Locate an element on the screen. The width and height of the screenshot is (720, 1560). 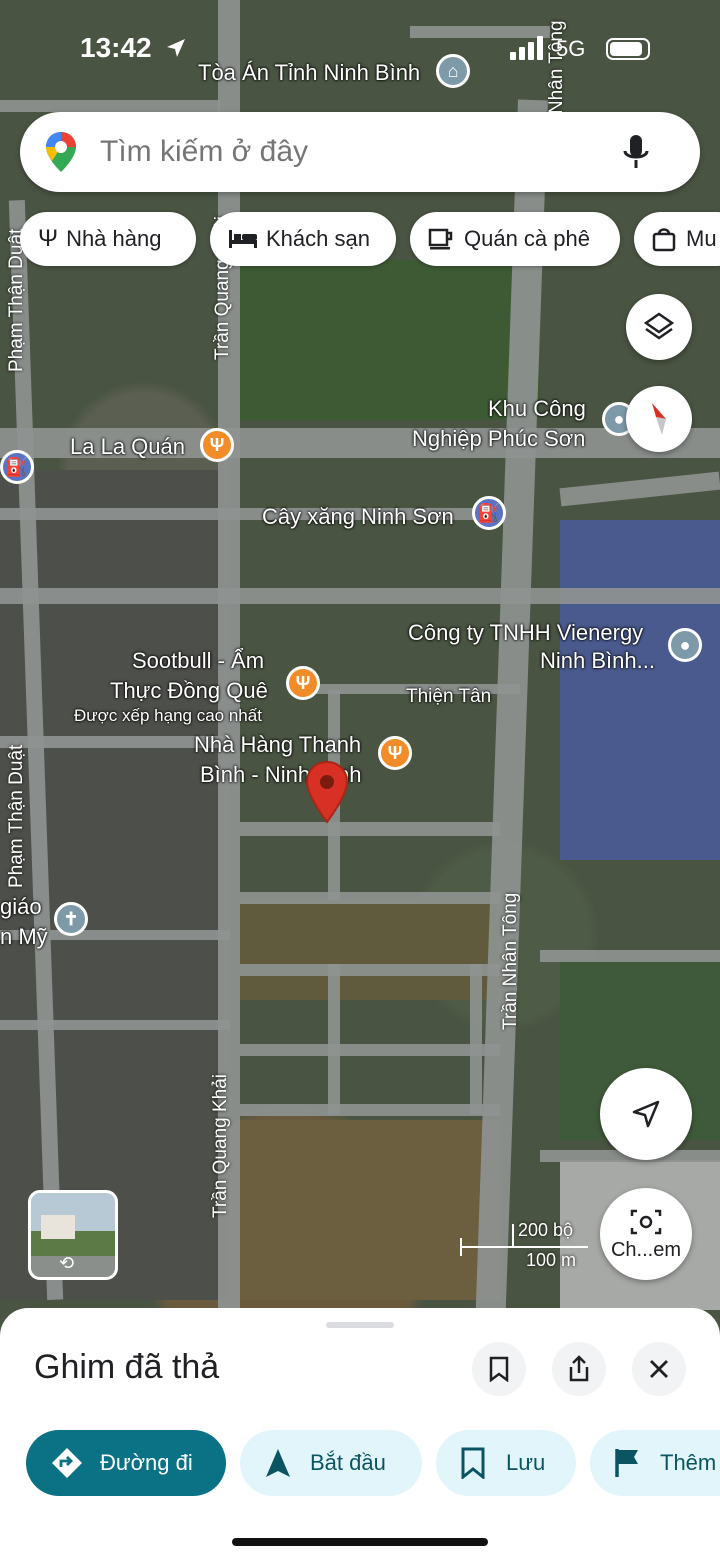
microphone-icon is located at coordinates (636, 152).